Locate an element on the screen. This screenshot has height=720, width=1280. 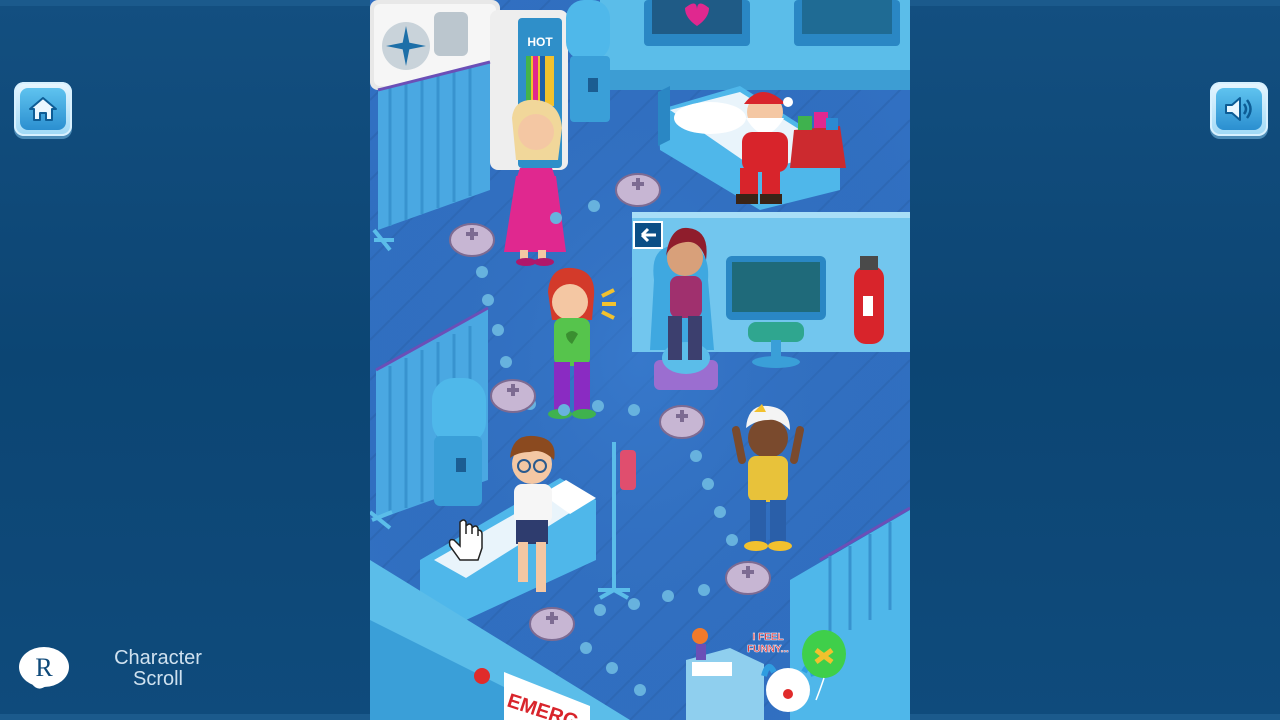
water-cooler-top is located at coordinates (588, 61).